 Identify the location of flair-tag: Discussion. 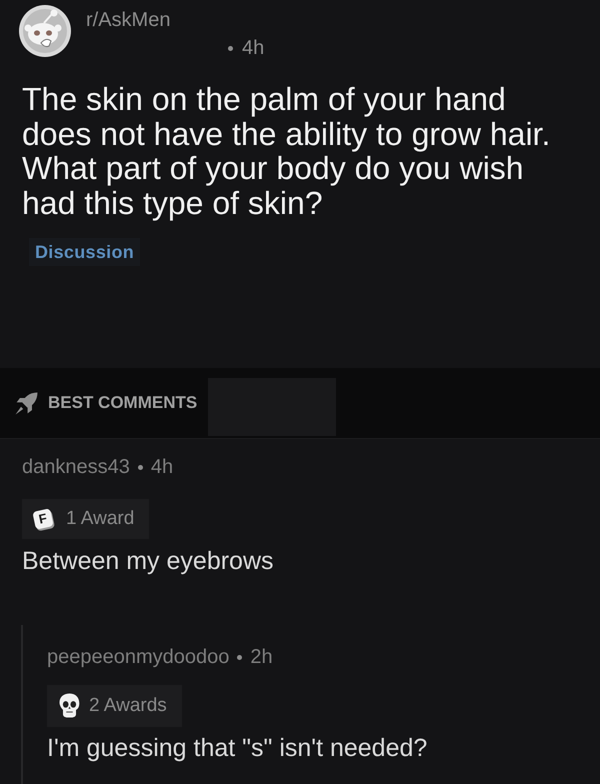
(84, 252).